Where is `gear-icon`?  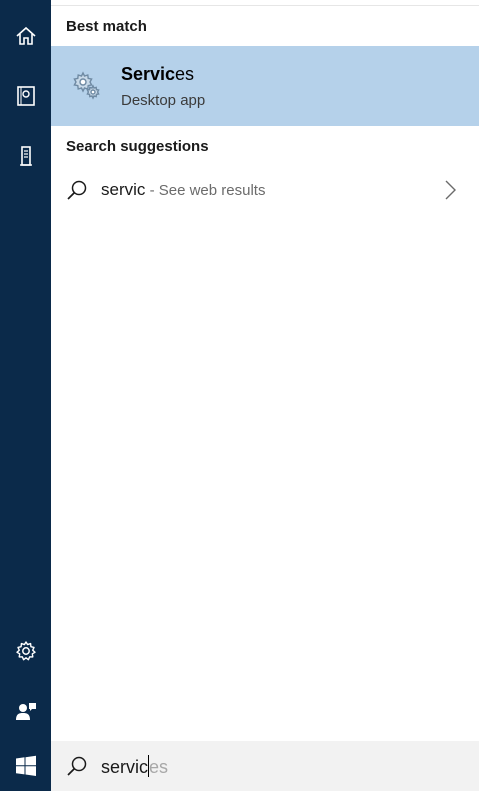
gear-icon is located at coordinates (25, 651).